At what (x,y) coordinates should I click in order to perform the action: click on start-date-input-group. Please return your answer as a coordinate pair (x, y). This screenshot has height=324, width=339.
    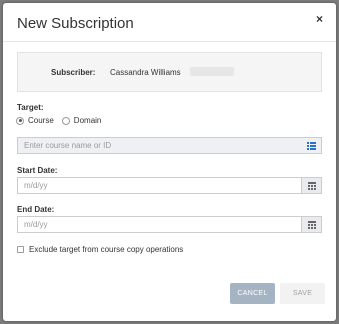
    Looking at the image, I should click on (169, 185).